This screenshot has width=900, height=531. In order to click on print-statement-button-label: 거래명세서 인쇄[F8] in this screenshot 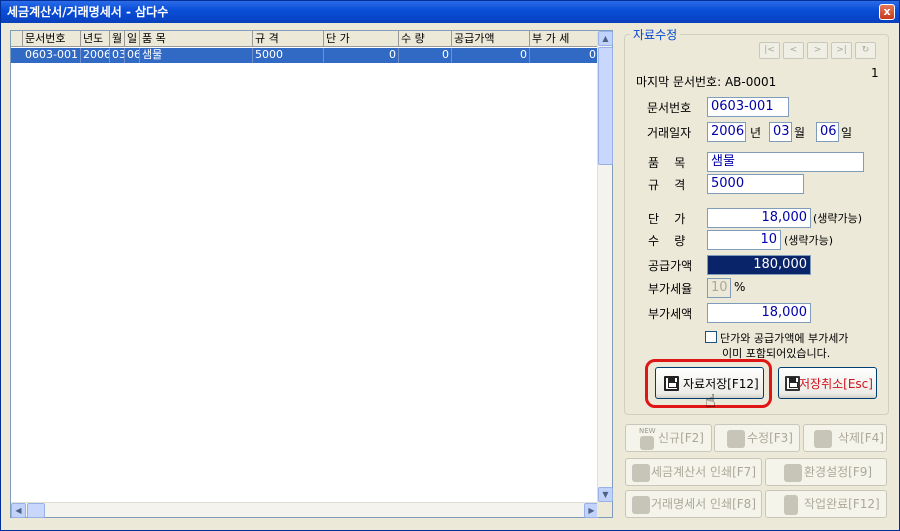, I will do `click(703, 504)`.